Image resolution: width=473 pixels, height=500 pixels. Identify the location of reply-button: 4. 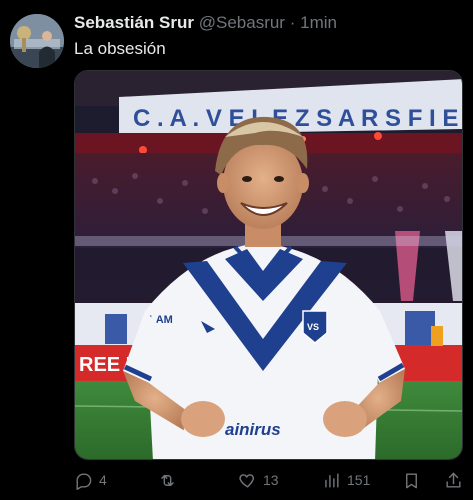
(90, 480).